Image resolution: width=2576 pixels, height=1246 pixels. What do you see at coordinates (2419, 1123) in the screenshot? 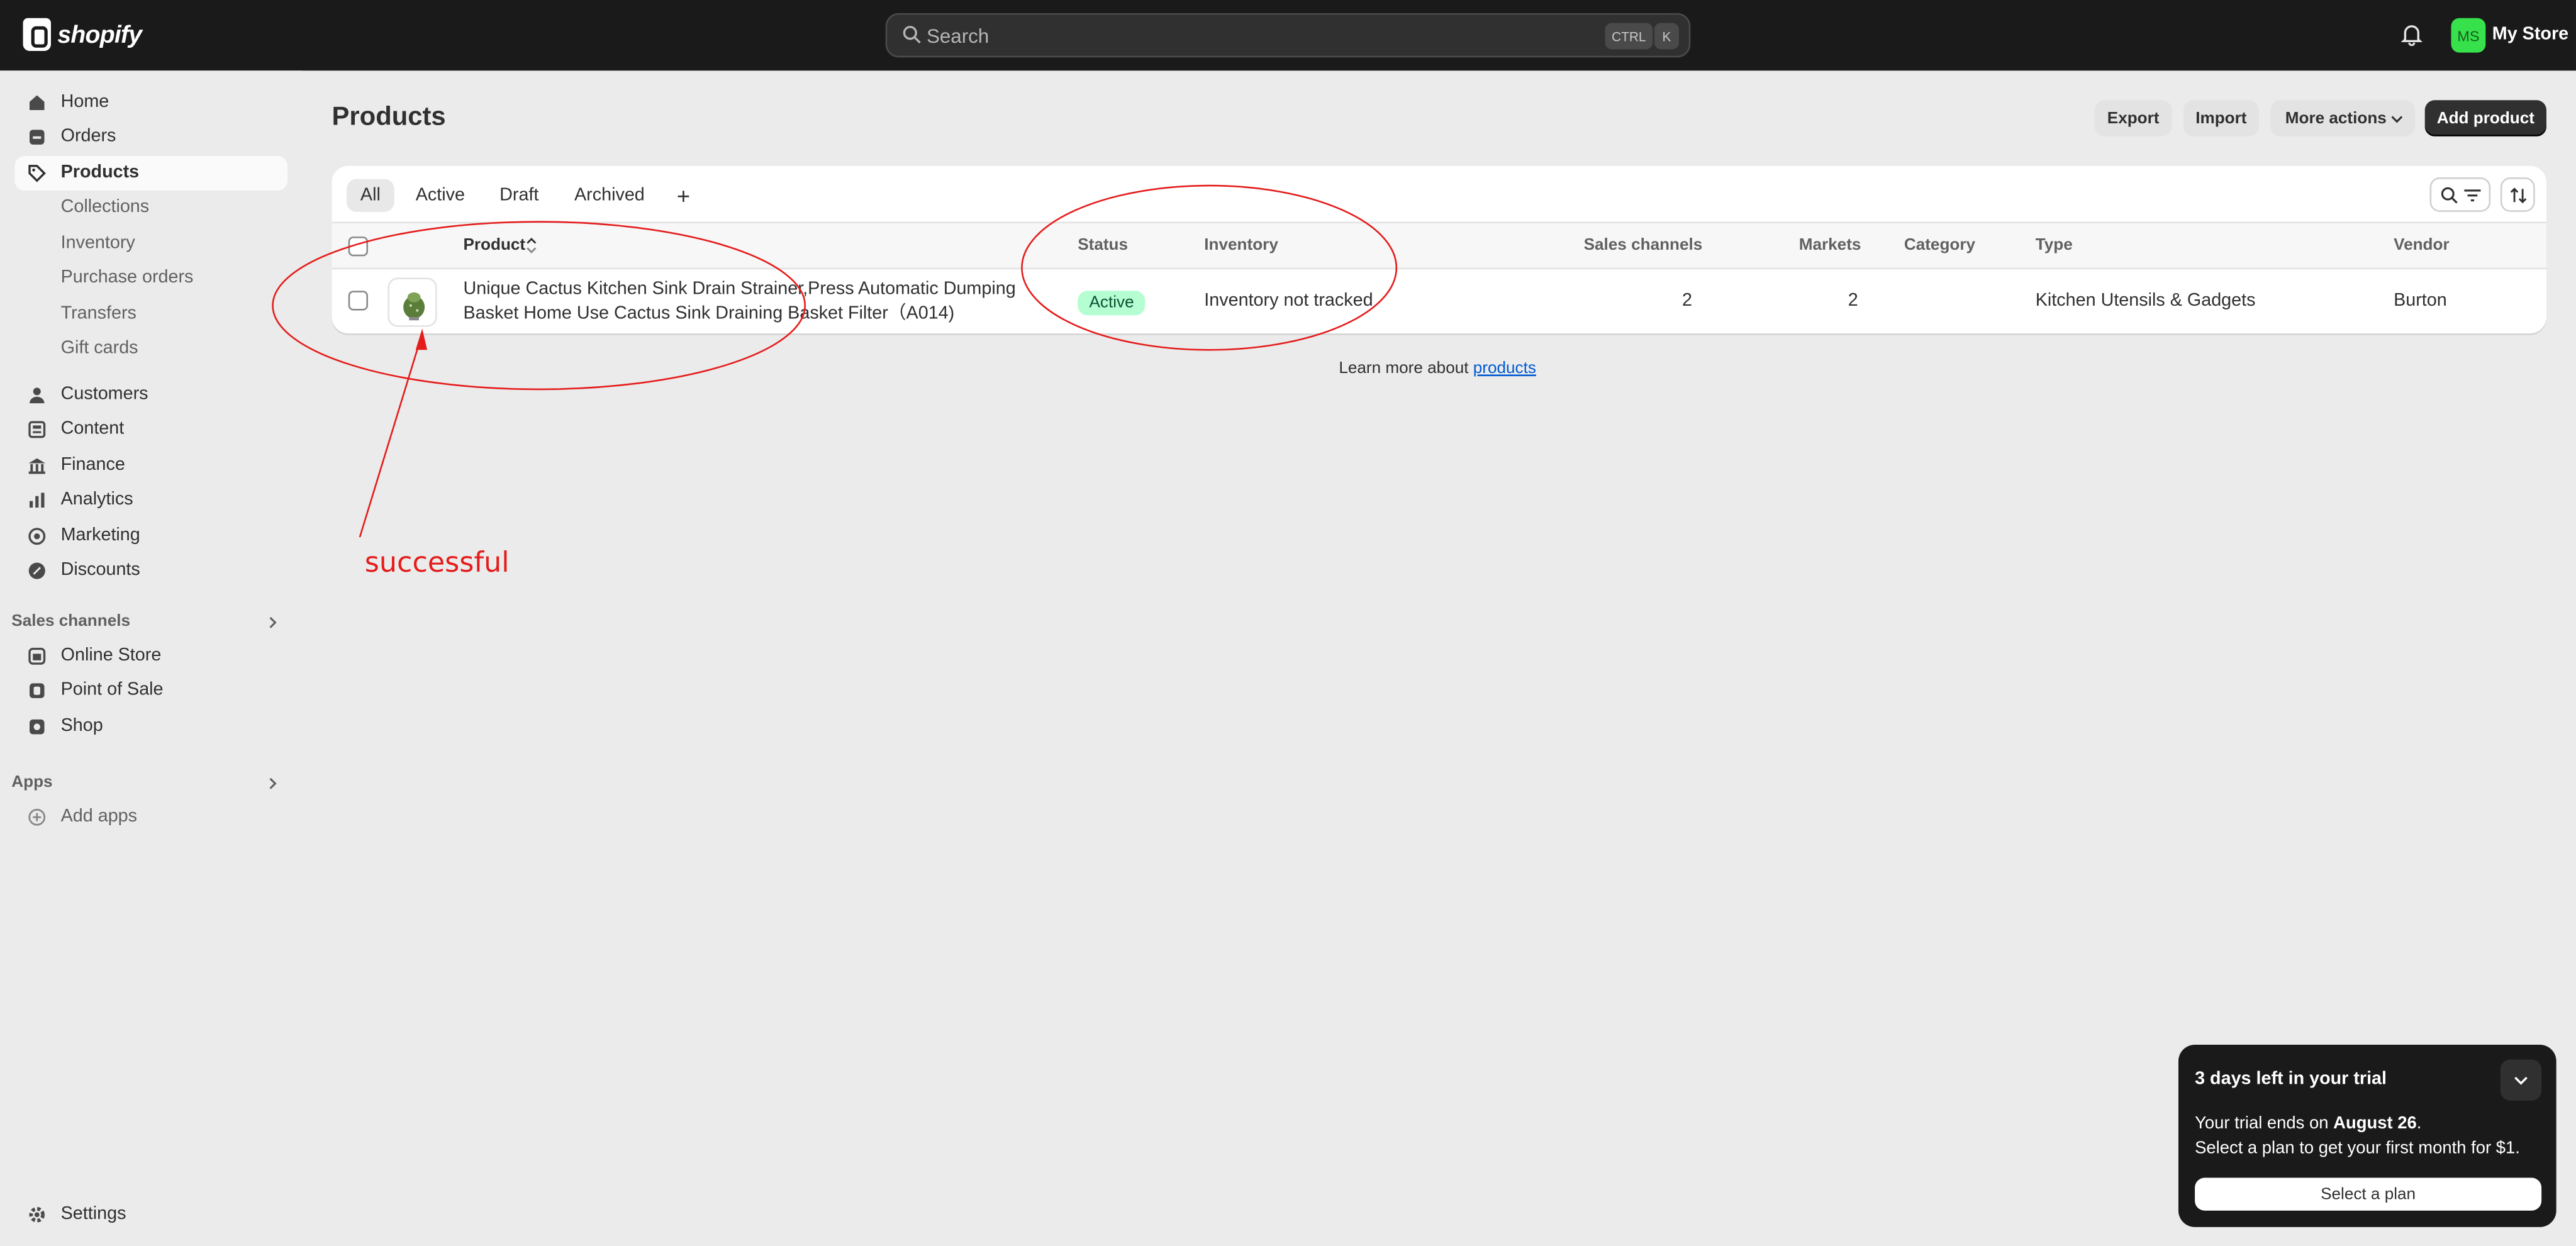
I see `trial-end-suffix: .` at bounding box center [2419, 1123].